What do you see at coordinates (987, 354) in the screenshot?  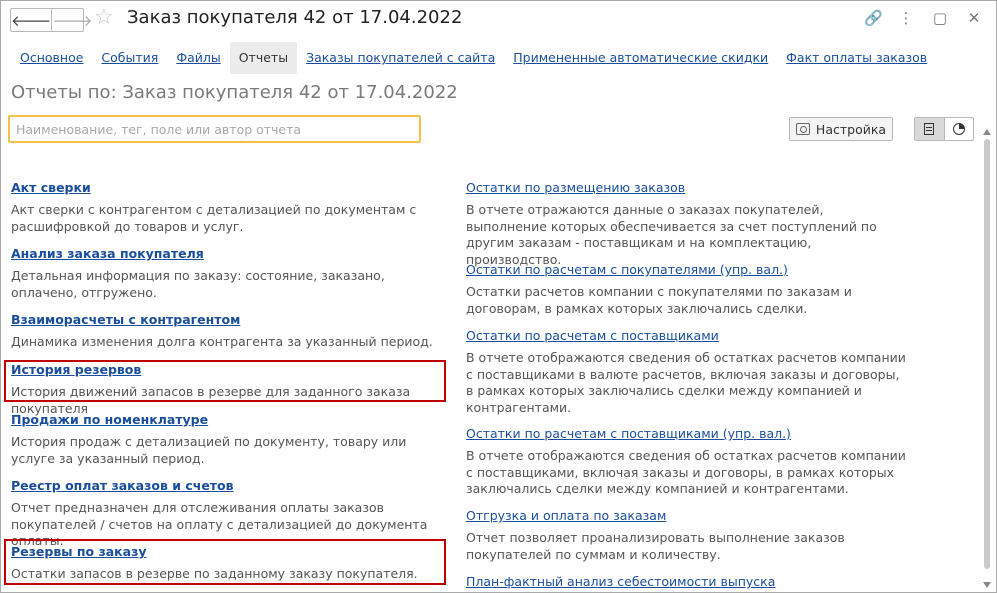 I see `scrollbar-thumb` at bounding box center [987, 354].